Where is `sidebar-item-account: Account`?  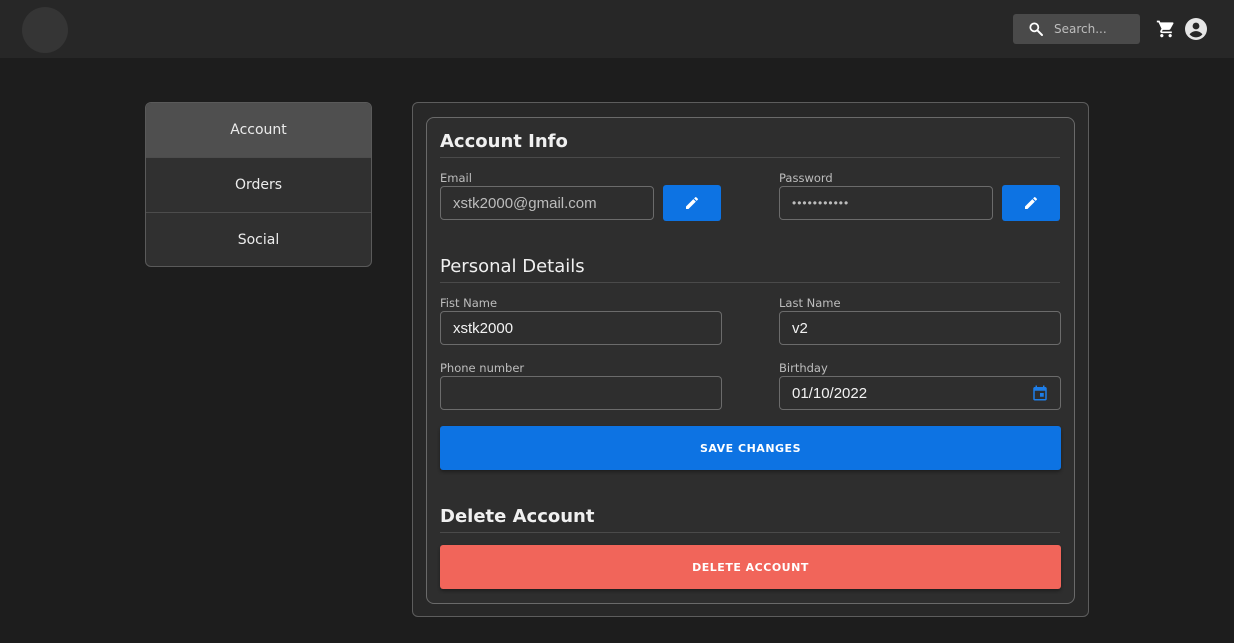
sidebar-item-account: Account is located at coordinates (258, 130).